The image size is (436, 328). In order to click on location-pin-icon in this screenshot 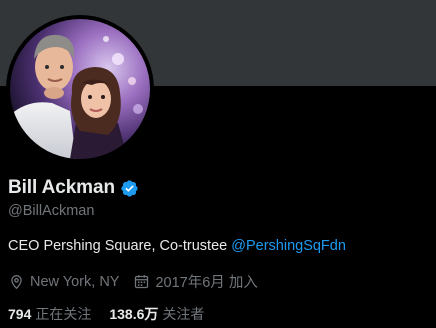, I will do `click(16, 282)`.